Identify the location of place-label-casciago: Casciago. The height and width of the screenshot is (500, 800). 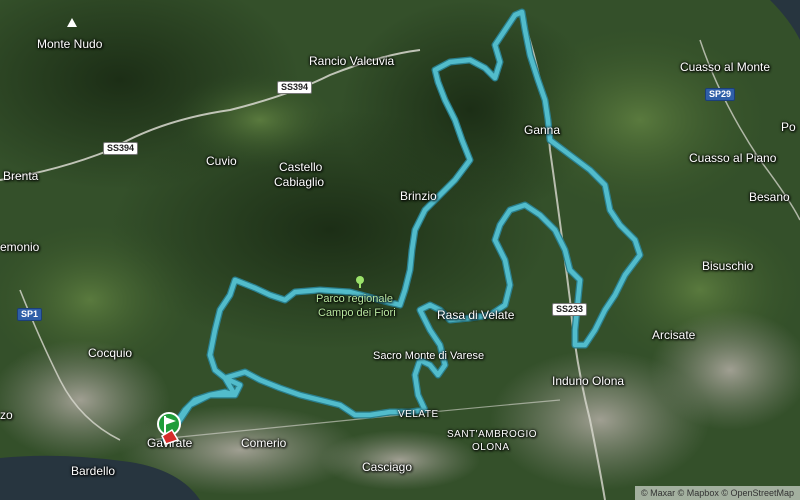
(387, 467).